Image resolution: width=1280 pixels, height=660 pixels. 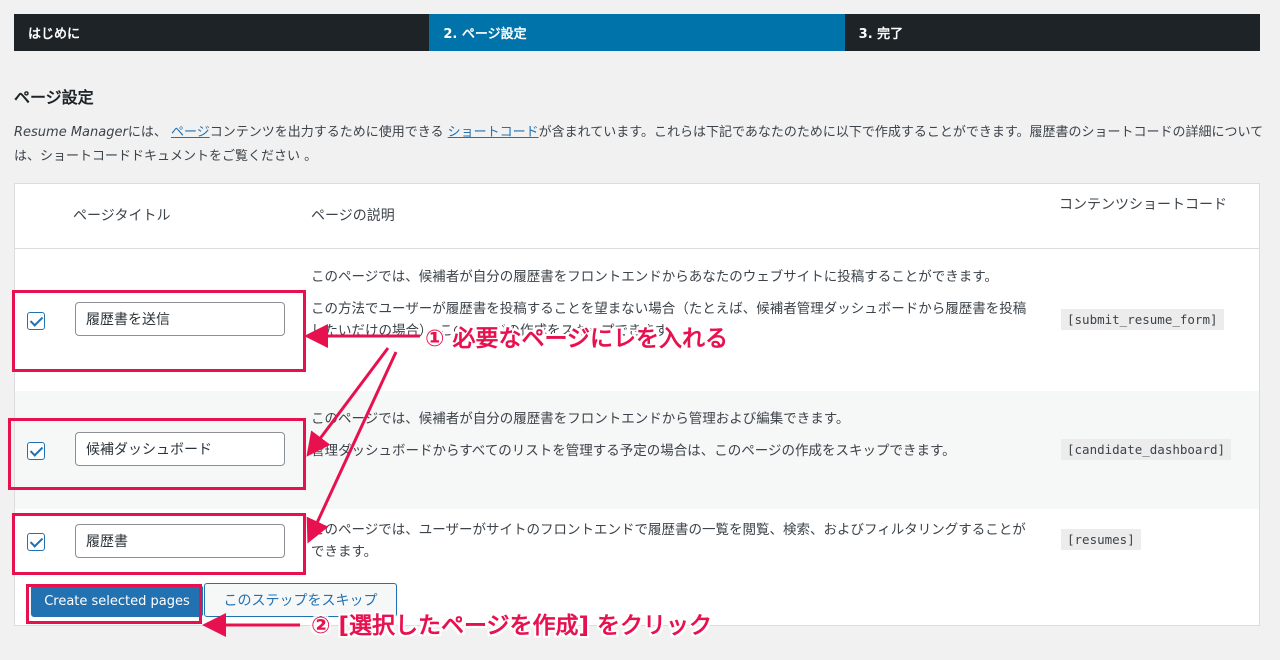 I want to click on intro-text-2: コンテンツを出力するために使用できる, so click(x=326, y=132).